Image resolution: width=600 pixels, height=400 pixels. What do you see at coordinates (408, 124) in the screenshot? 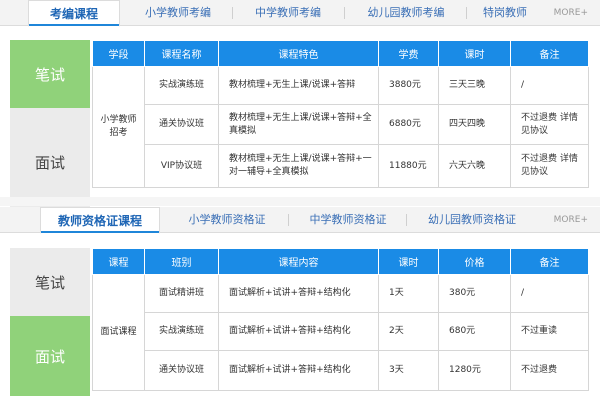
I see `fee-cell: 6880元` at bounding box center [408, 124].